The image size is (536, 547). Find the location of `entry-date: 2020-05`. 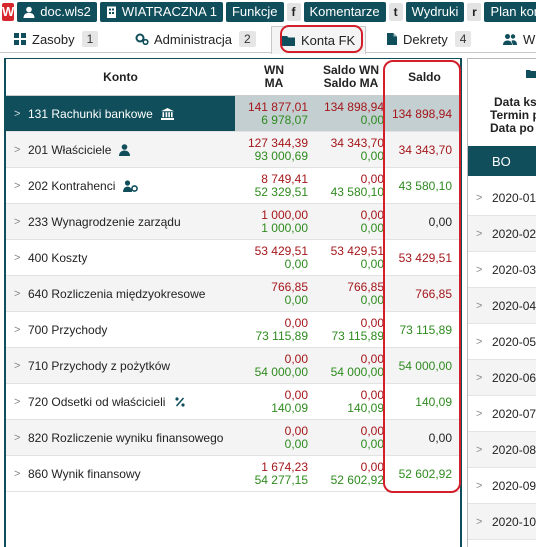

entry-date: 2020-05 is located at coordinates (514, 341).